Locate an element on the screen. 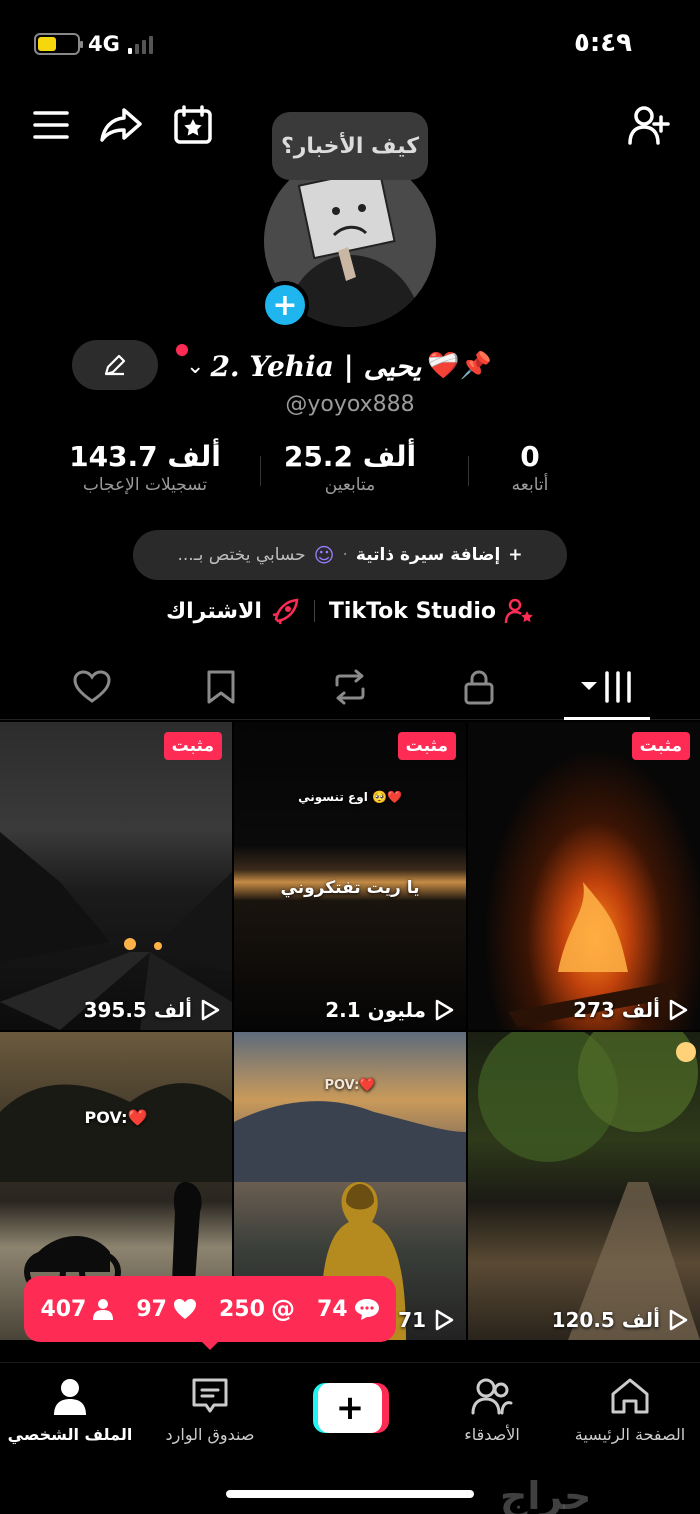  nav-home: الصفحة الرئيسية is located at coordinates (630, 1410).